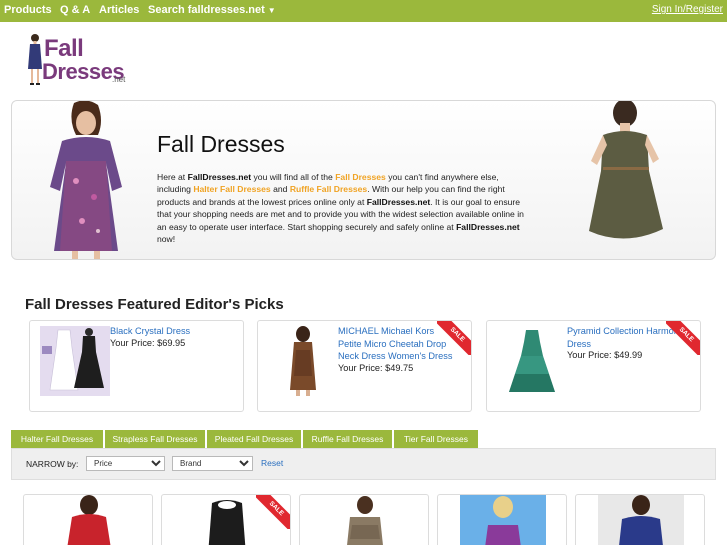 The width and height of the screenshot is (727, 545). Describe the element at coordinates (119, 10) in the screenshot. I see `nav-articles: Articles` at that location.